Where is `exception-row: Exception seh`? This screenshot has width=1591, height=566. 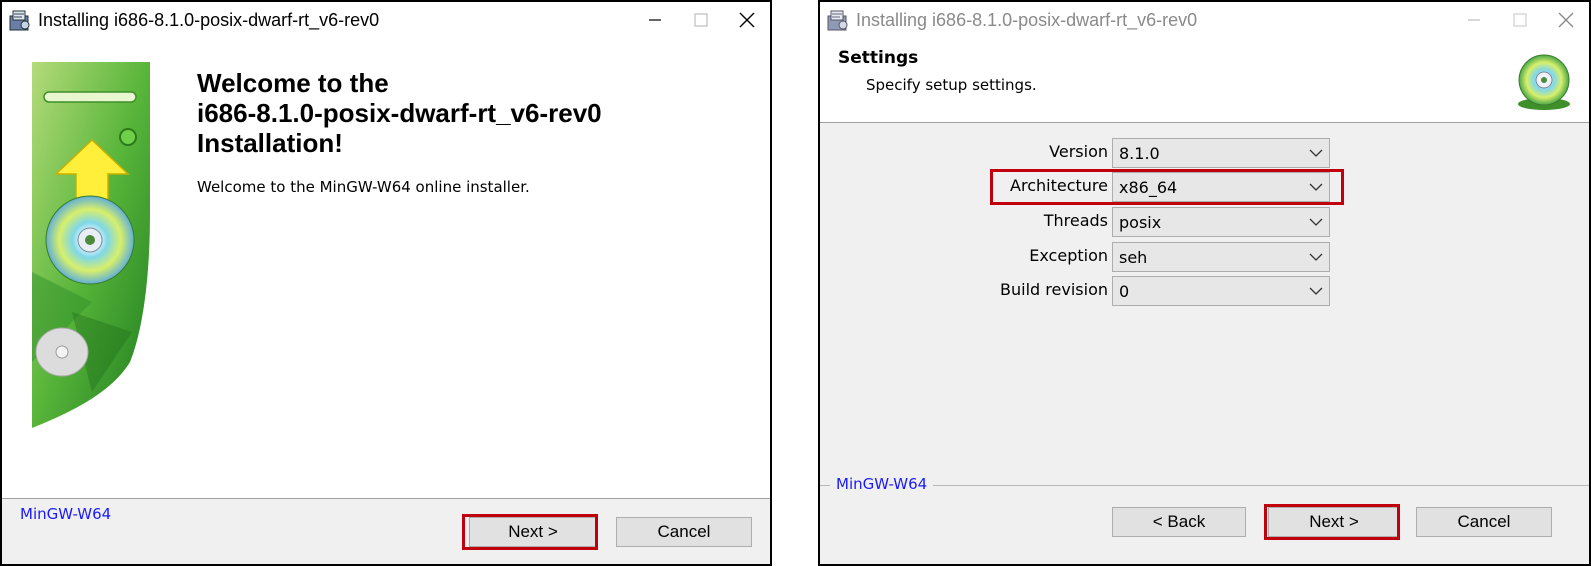
exception-row: Exception seh is located at coordinates (1204, 257).